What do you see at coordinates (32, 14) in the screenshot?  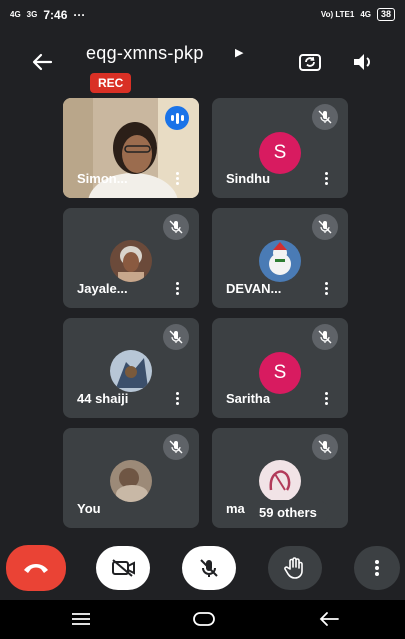 I see `network-indicator-2: 3G` at bounding box center [32, 14].